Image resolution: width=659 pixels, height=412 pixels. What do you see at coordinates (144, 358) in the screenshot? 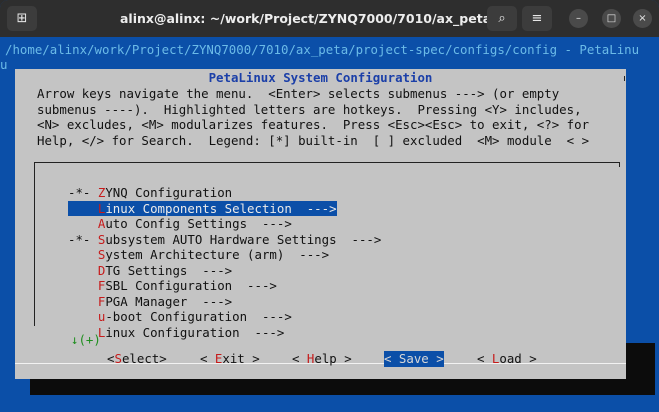
I see `button-label: elect>` at bounding box center [144, 358].